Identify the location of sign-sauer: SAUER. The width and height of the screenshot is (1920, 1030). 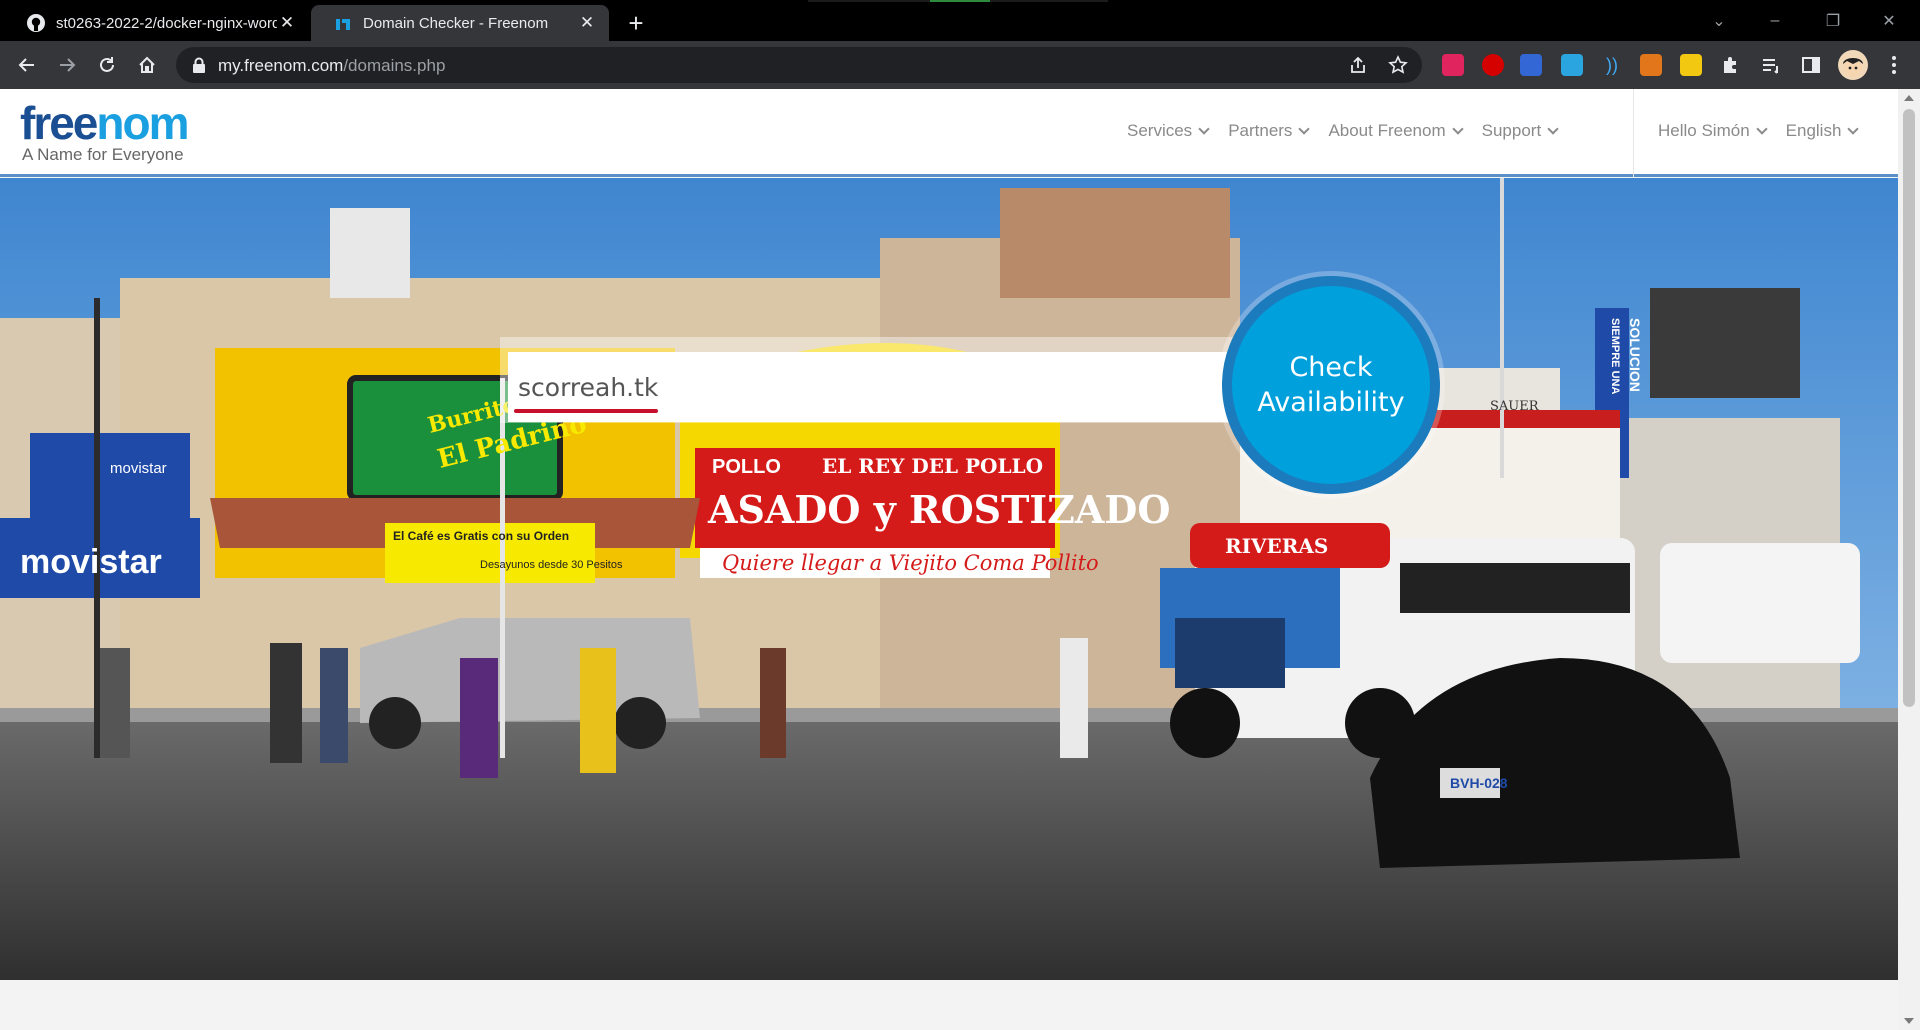
(1515, 406).